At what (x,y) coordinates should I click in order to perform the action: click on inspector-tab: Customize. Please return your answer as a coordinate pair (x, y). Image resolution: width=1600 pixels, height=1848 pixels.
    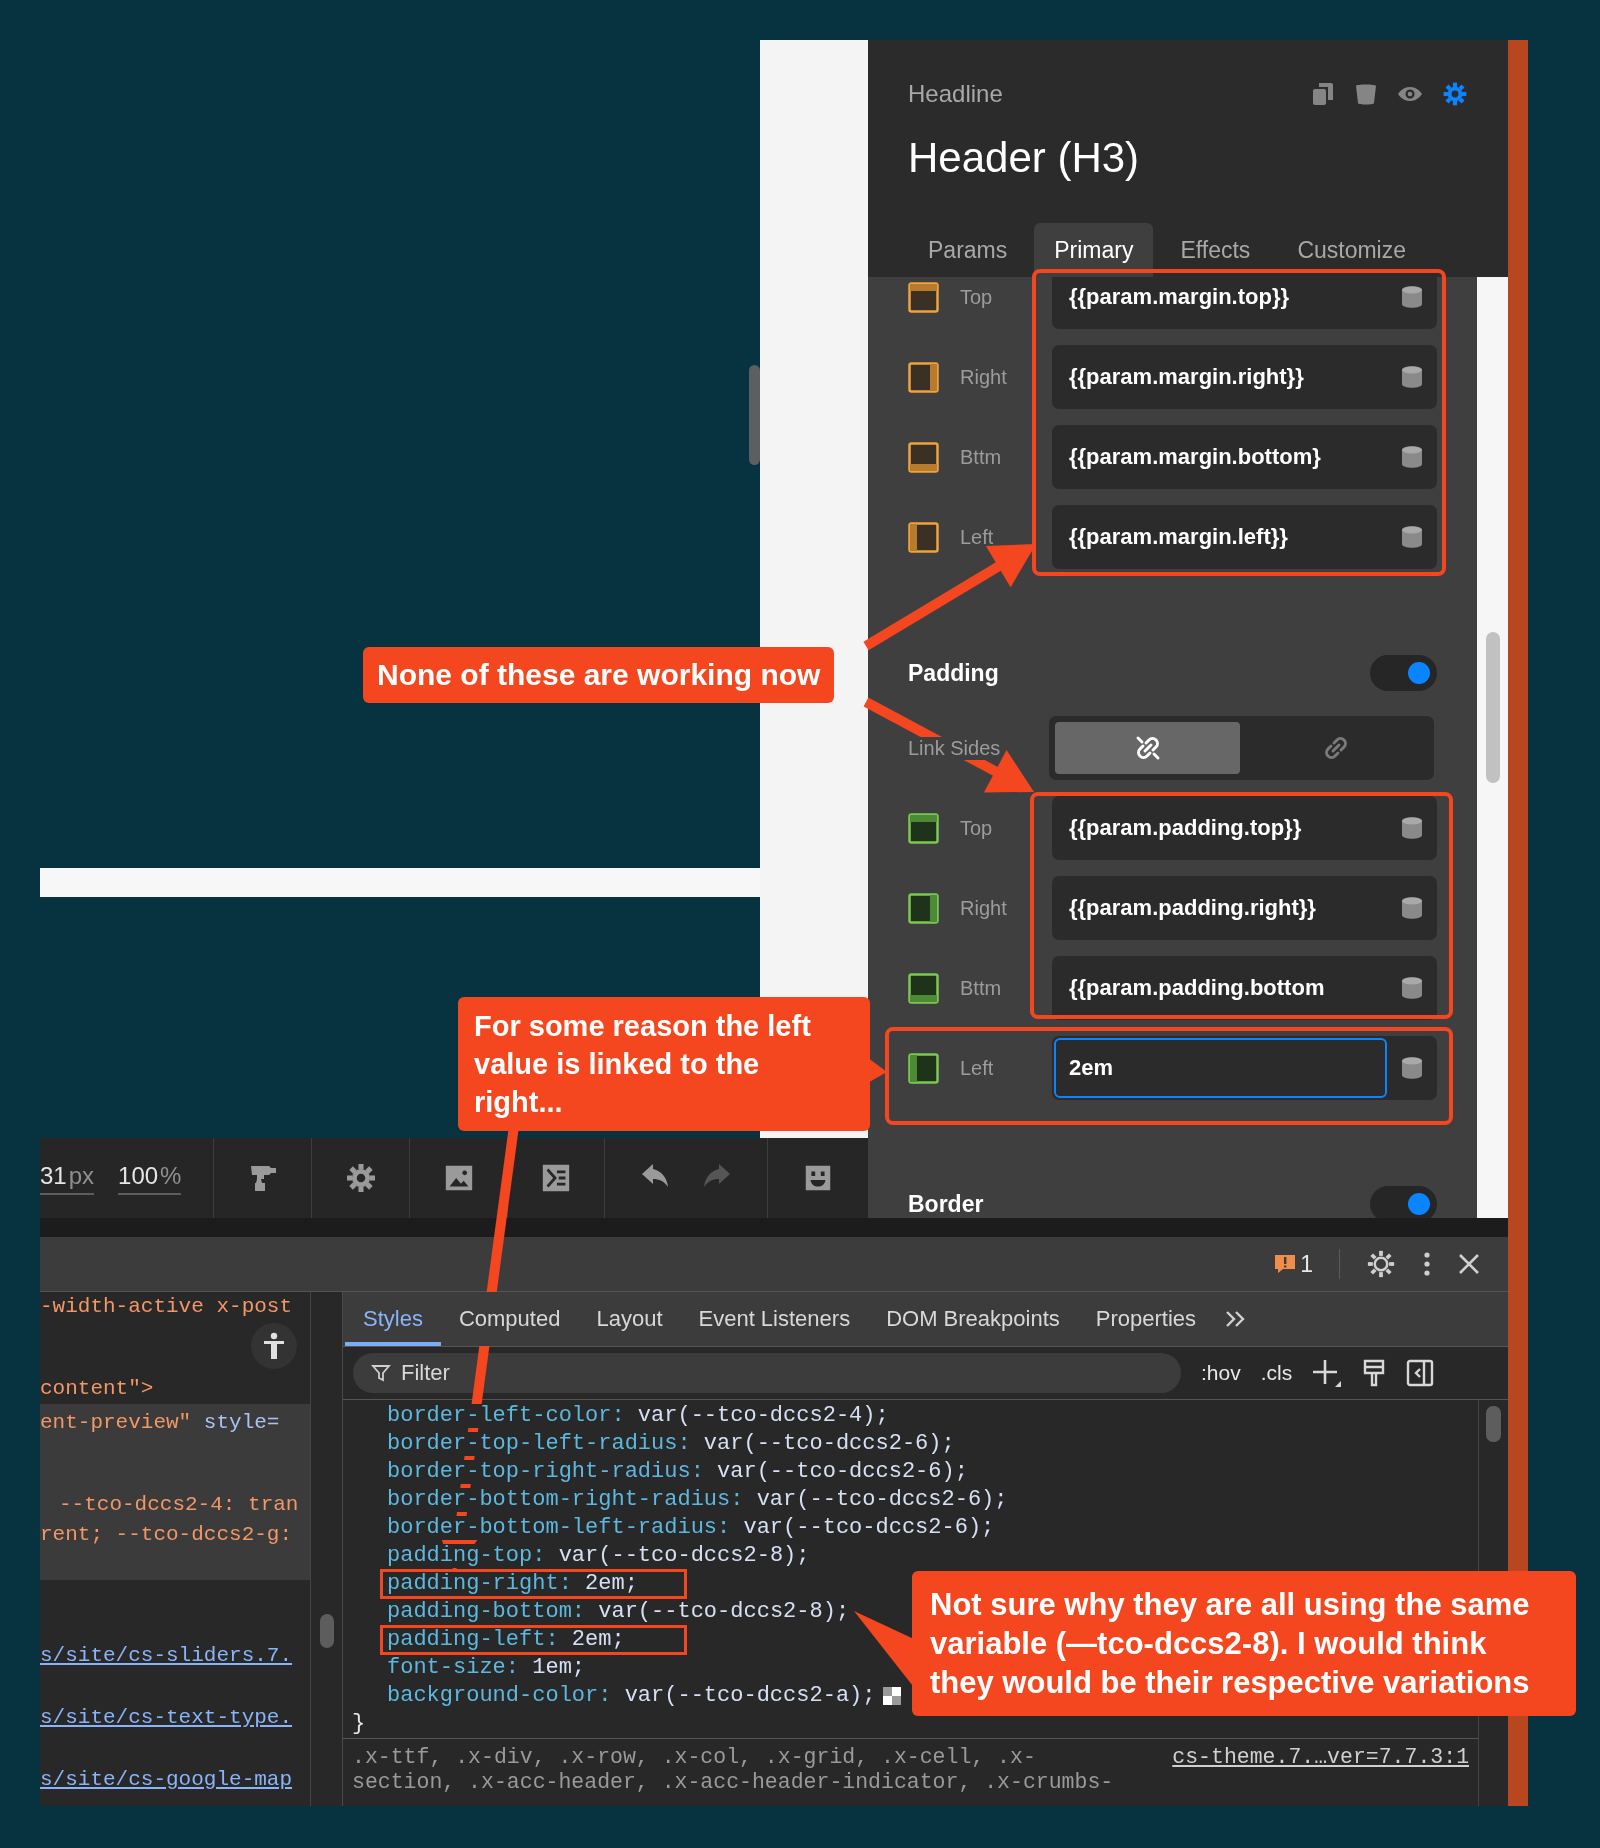
    Looking at the image, I should click on (1352, 250).